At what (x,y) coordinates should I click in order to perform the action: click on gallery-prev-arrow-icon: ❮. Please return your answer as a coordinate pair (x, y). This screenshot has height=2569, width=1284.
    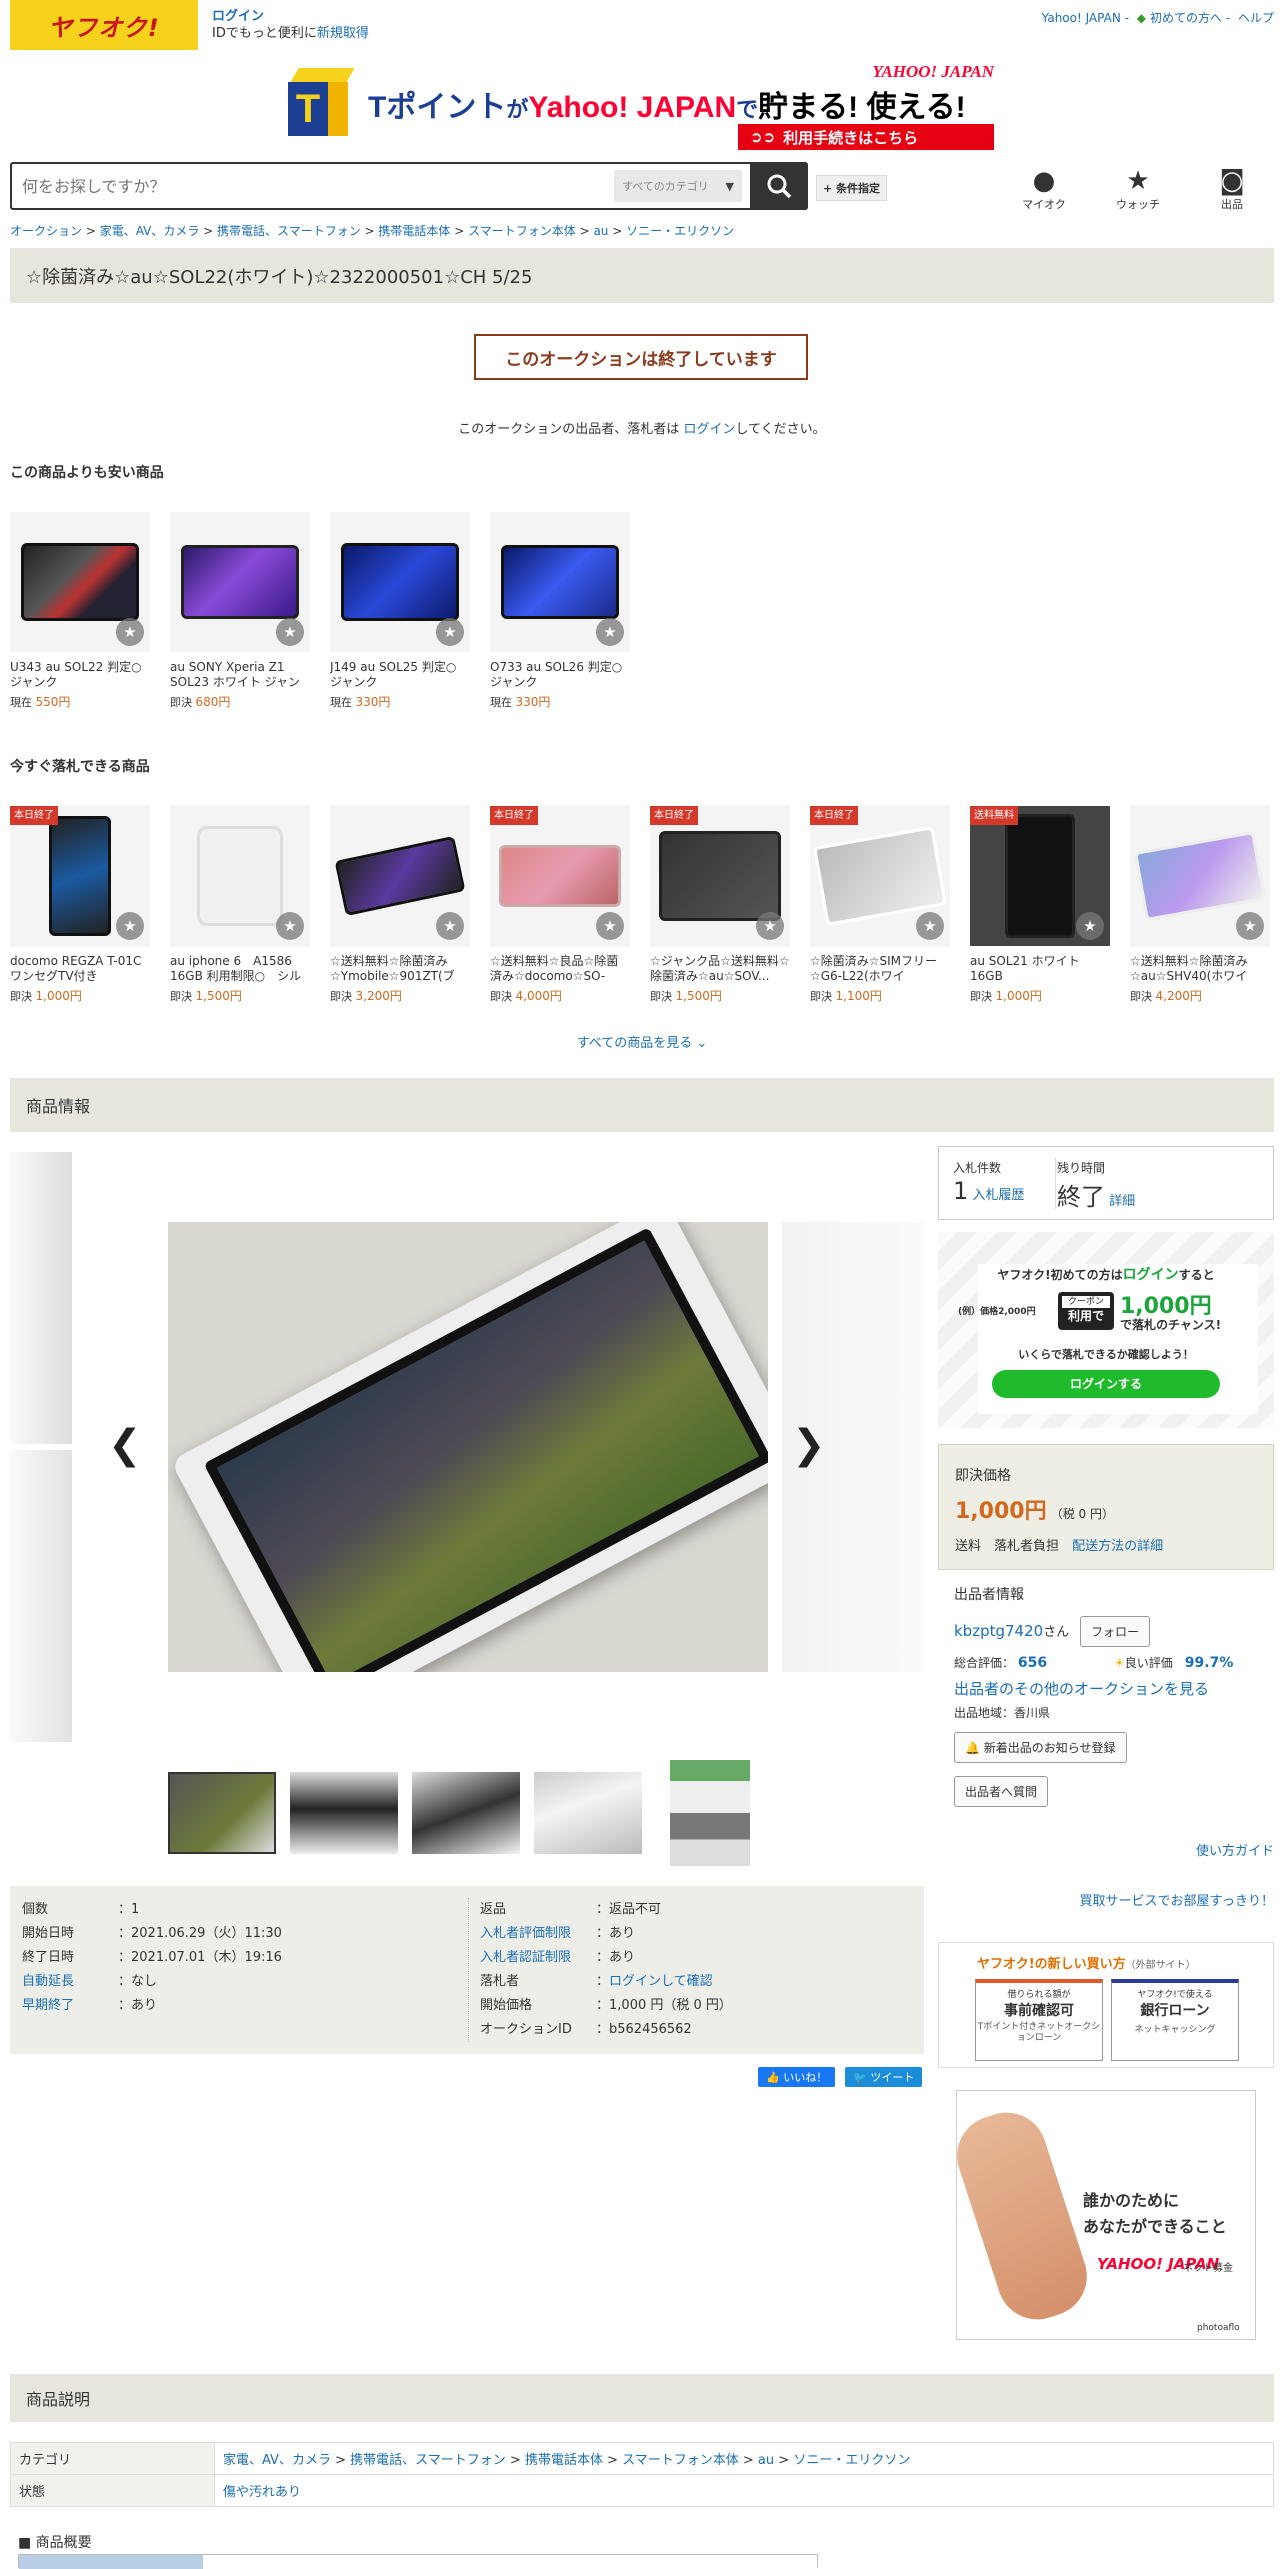
    Looking at the image, I should click on (125, 1445).